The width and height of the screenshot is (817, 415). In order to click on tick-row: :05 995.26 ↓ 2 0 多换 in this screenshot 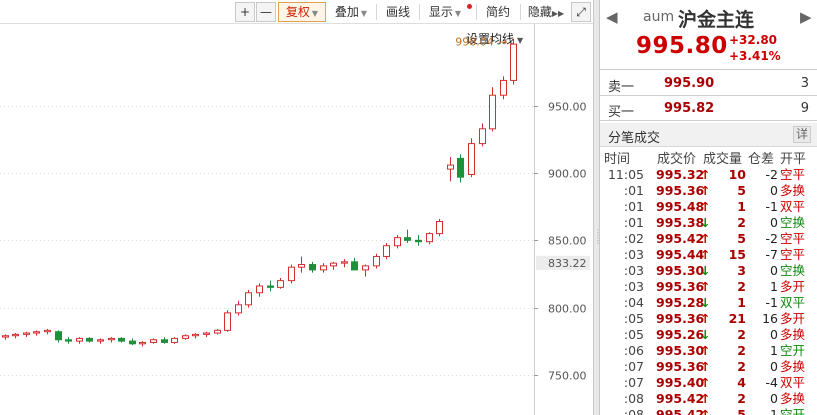, I will do `click(708, 335)`.